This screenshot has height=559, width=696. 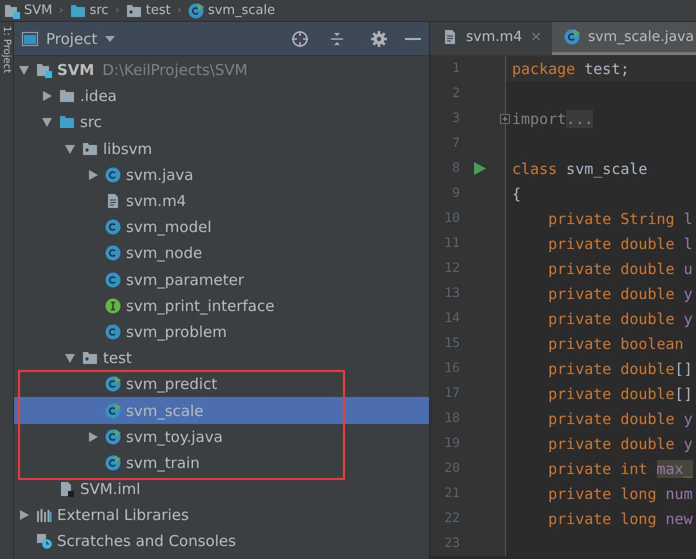 What do you see at coordinates (624, 38) in the screenshot?
I see `editor-tab: svm_scale.java` at bounding box center [624, 38].